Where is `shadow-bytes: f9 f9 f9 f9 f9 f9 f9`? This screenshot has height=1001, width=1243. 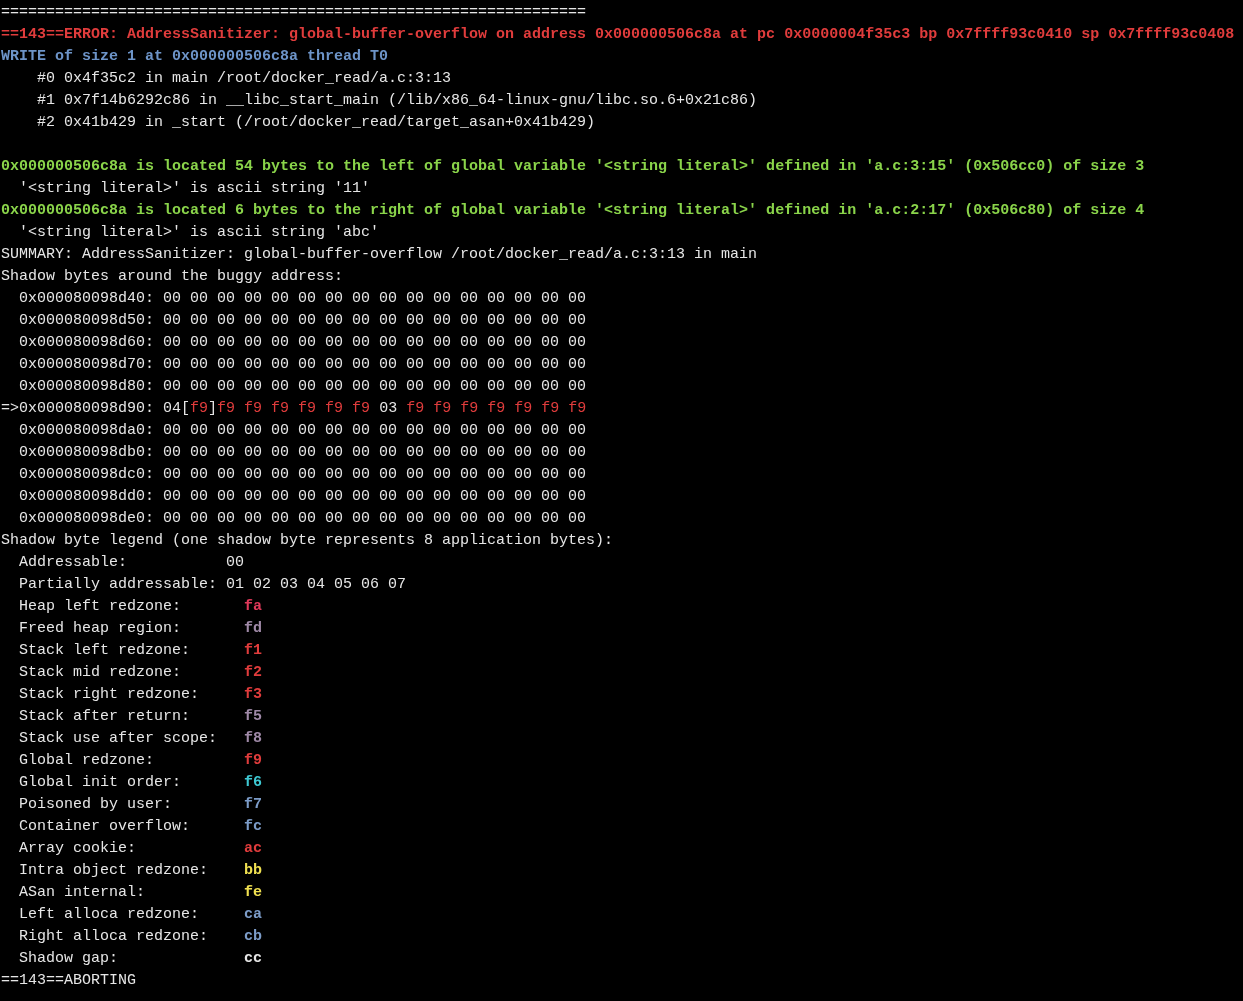
shadow-bytes: f9 f9 f9 f9 f9 f9 f9 is located at coordinates (496, 409).